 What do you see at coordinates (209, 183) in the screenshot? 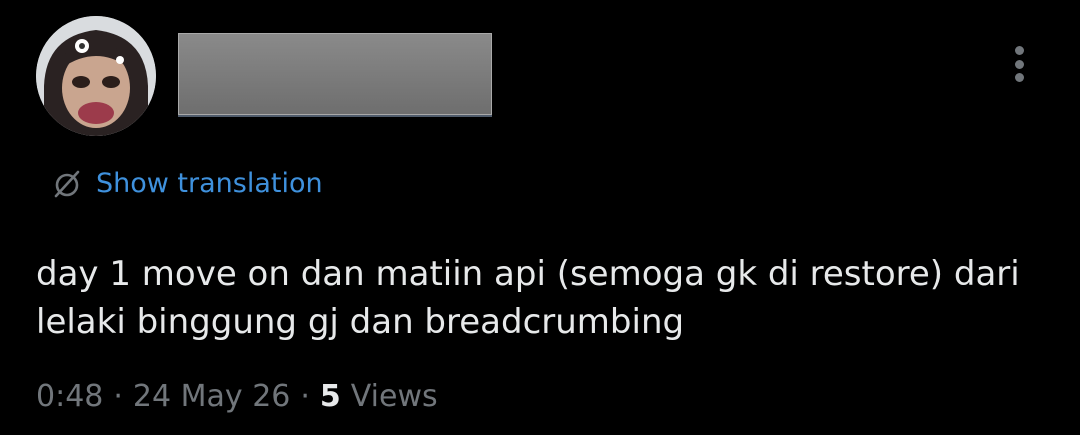
I see `show-translation-label: Show translation` at bounding box center [209, 183].